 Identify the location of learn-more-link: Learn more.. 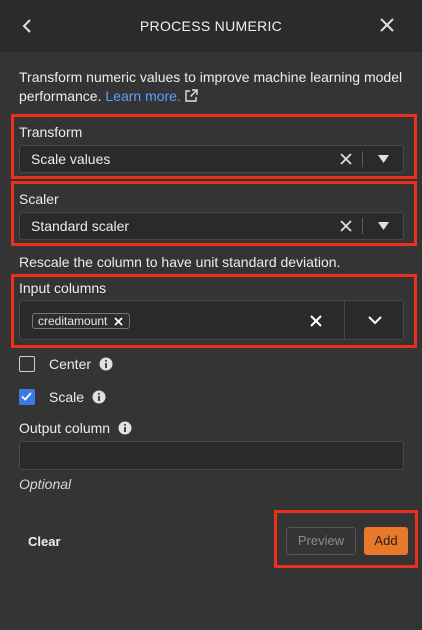
(142, 96).